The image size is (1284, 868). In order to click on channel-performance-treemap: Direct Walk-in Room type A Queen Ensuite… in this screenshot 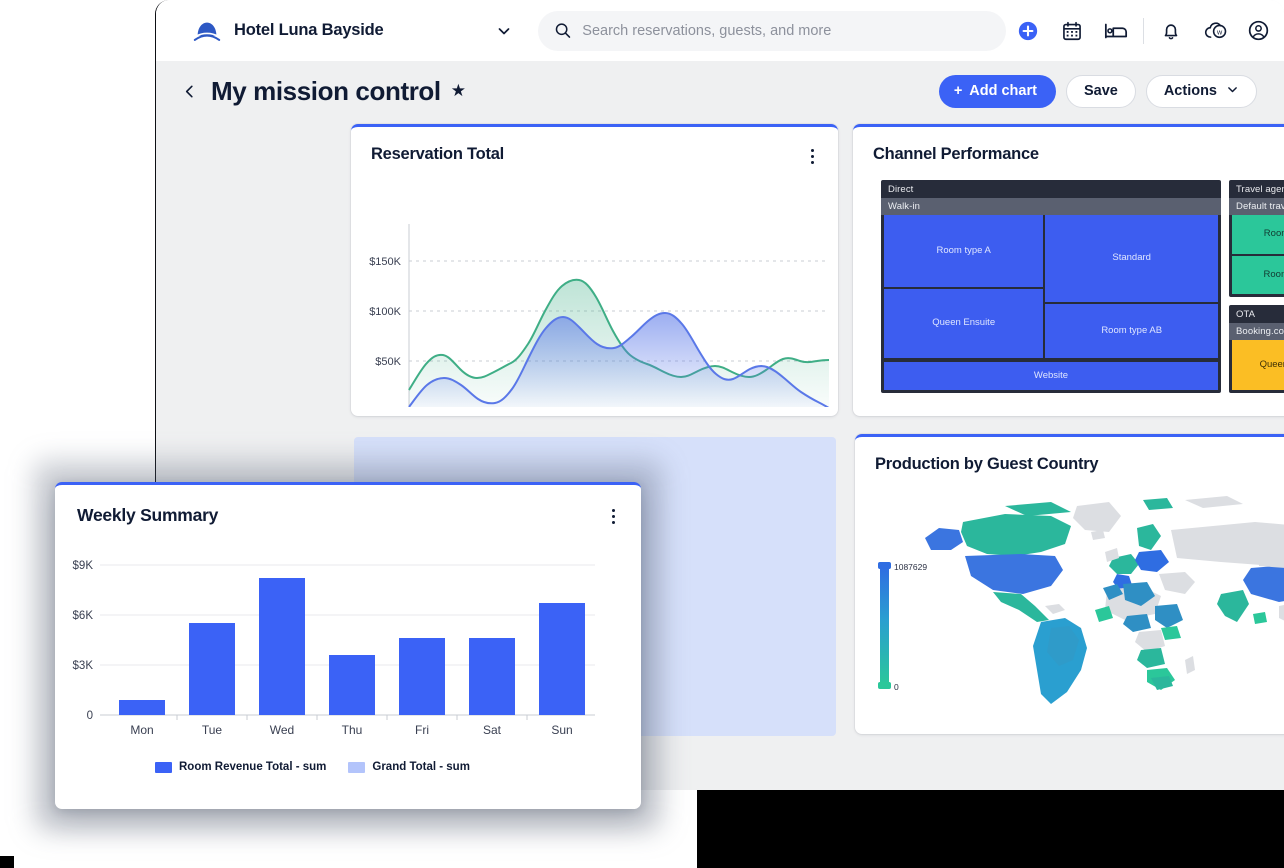, I will do `click(1082, 286)`.